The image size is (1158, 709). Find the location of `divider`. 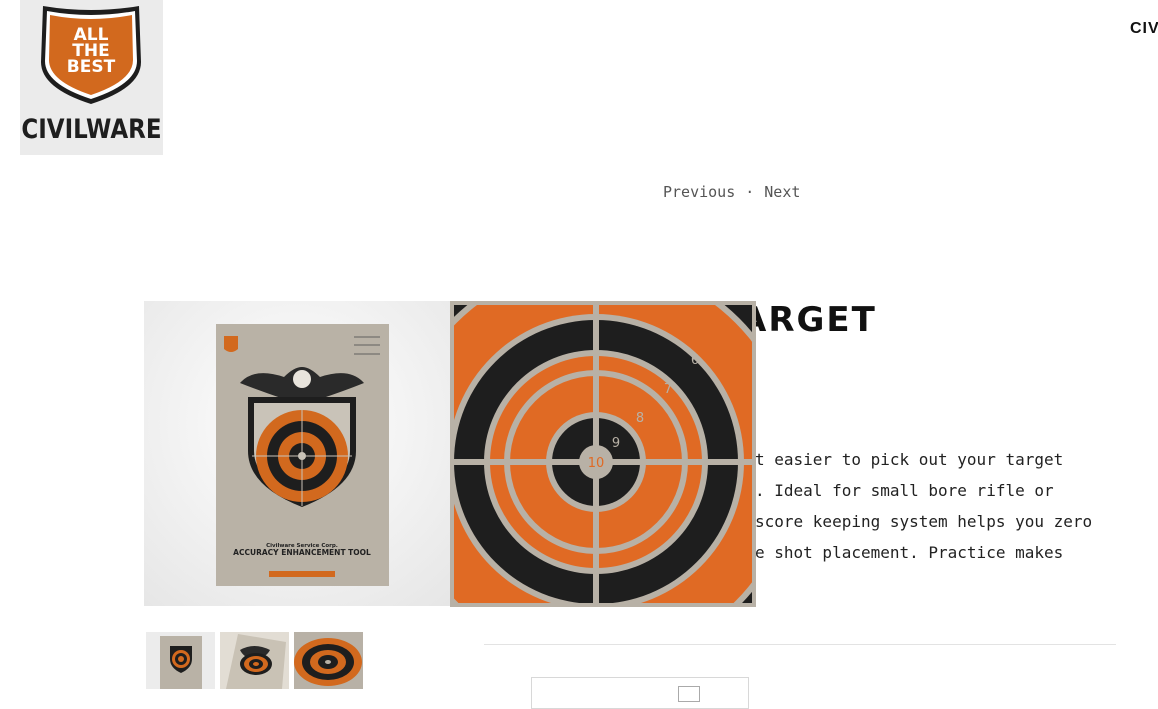

divider is located at coordinates (800, 644).